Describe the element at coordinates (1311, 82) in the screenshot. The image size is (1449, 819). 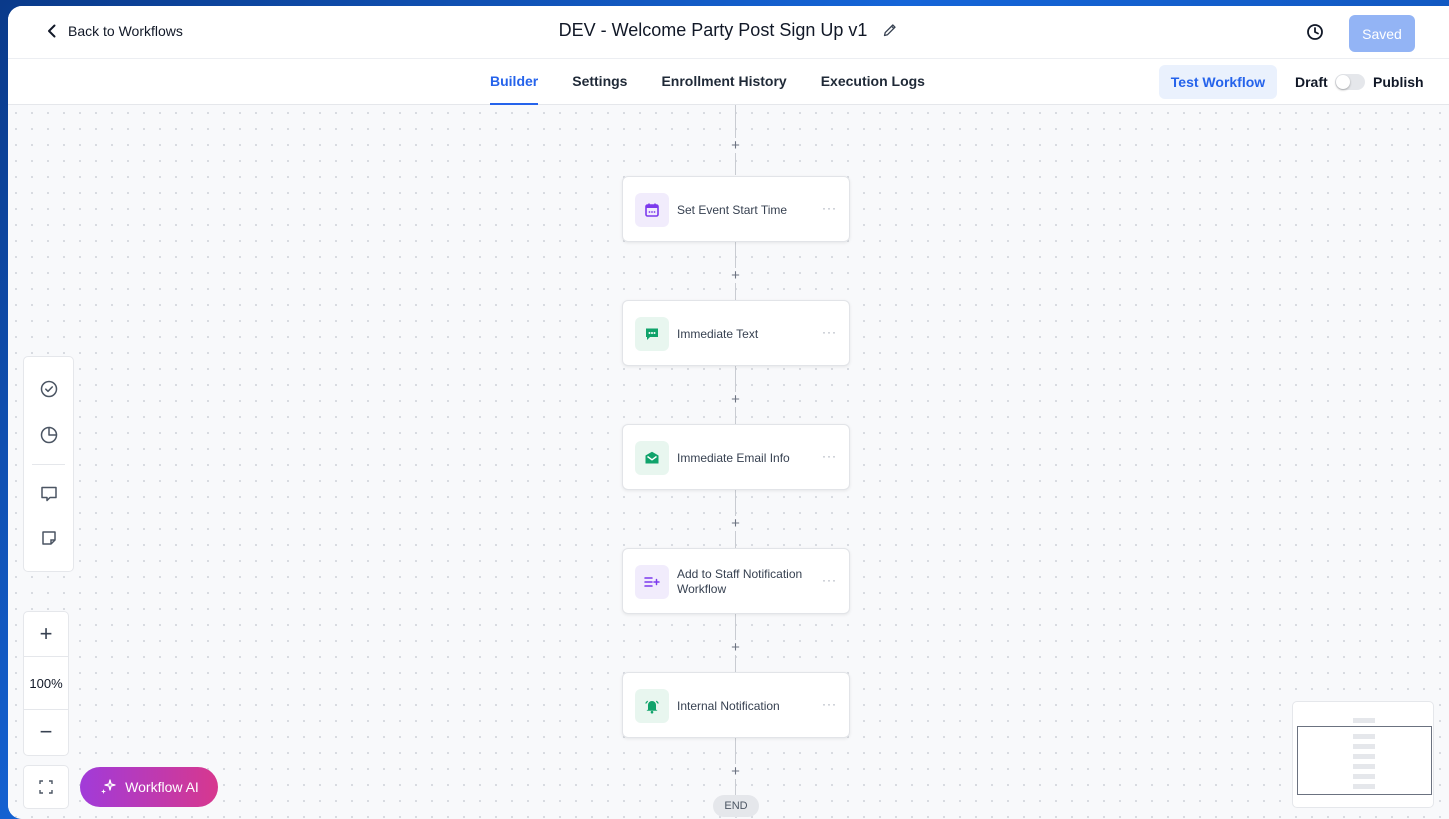
I see `draft-label: Draft` at that location.